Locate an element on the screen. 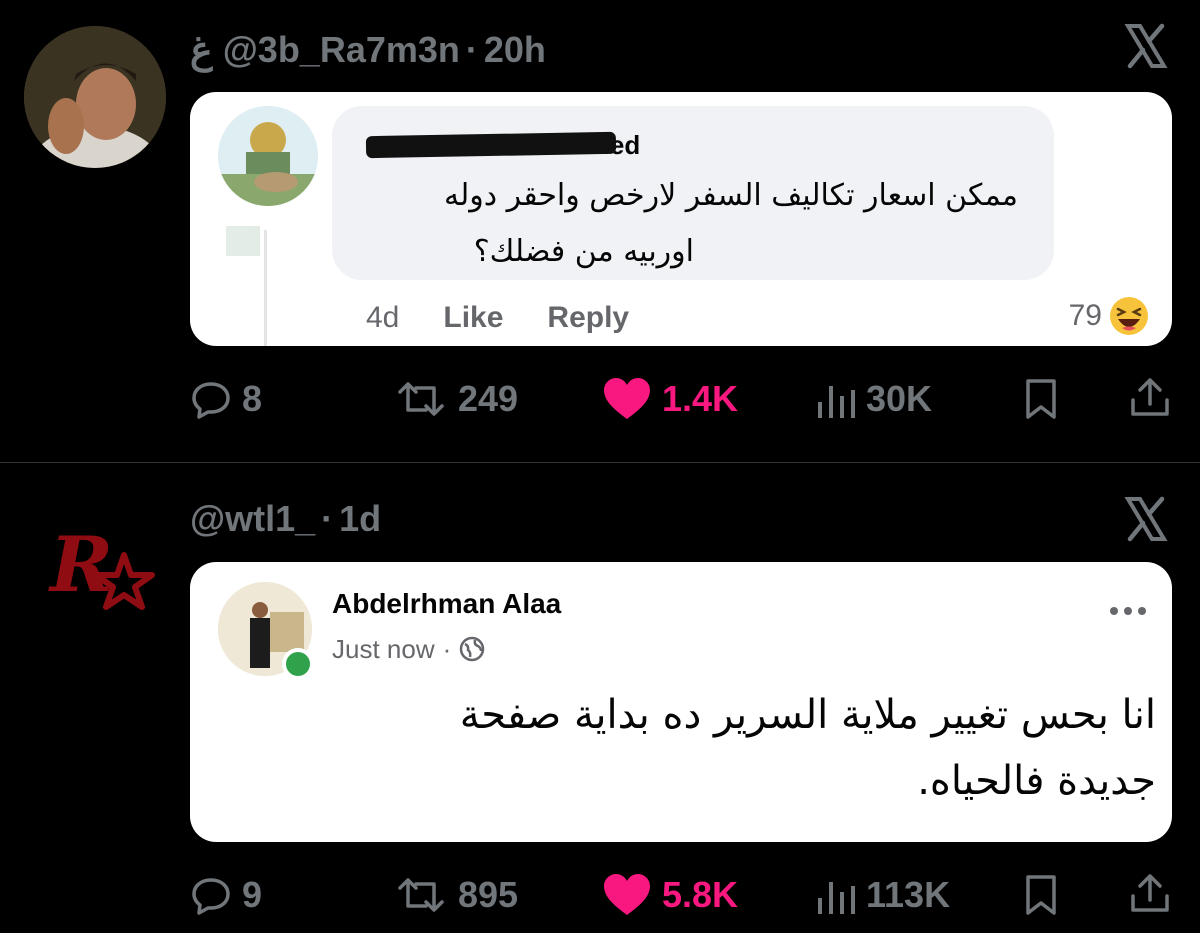  ellipsis-icon is located at coordinates (1128, 611).